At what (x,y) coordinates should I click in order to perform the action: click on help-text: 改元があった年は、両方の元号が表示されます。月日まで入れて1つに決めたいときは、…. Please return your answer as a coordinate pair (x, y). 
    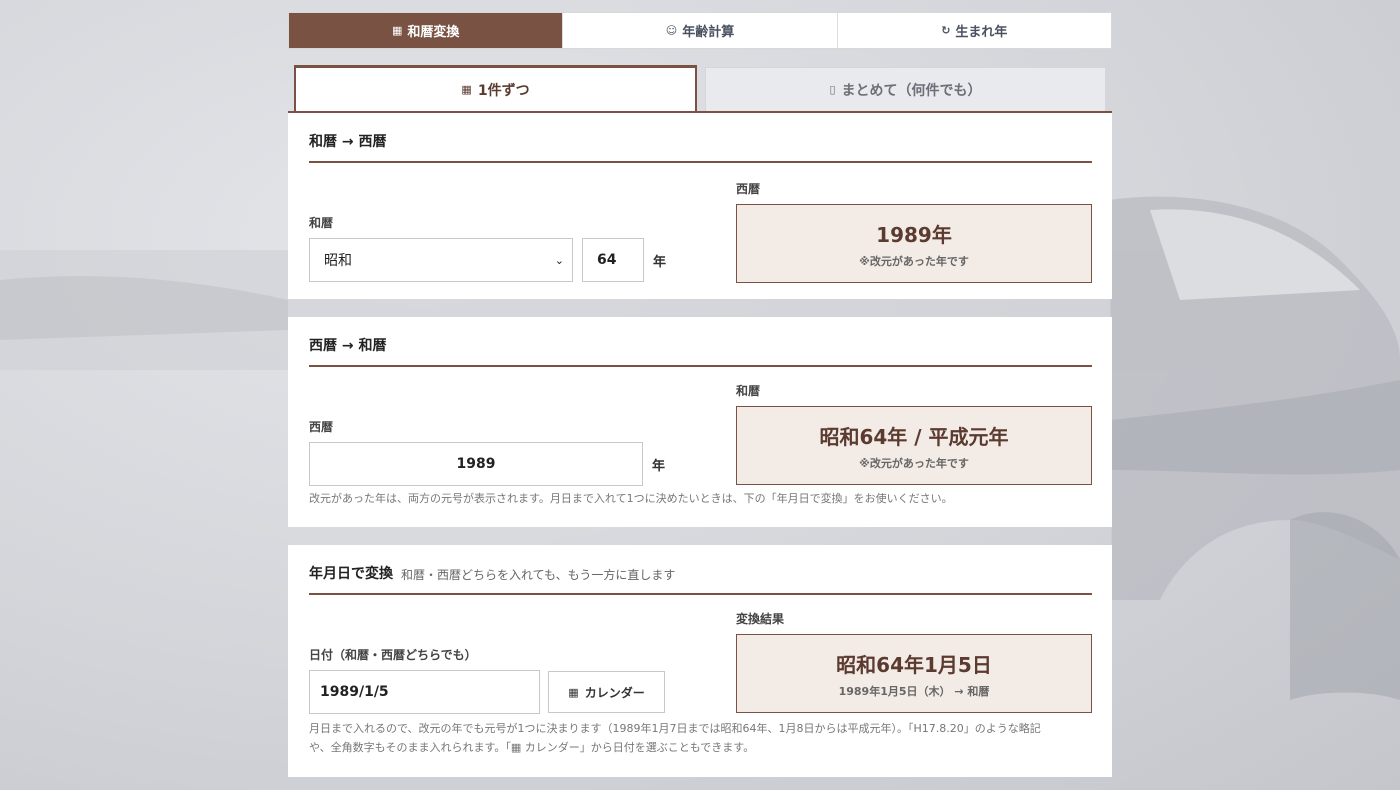
    Looking at the image, I should click on (631, 498).